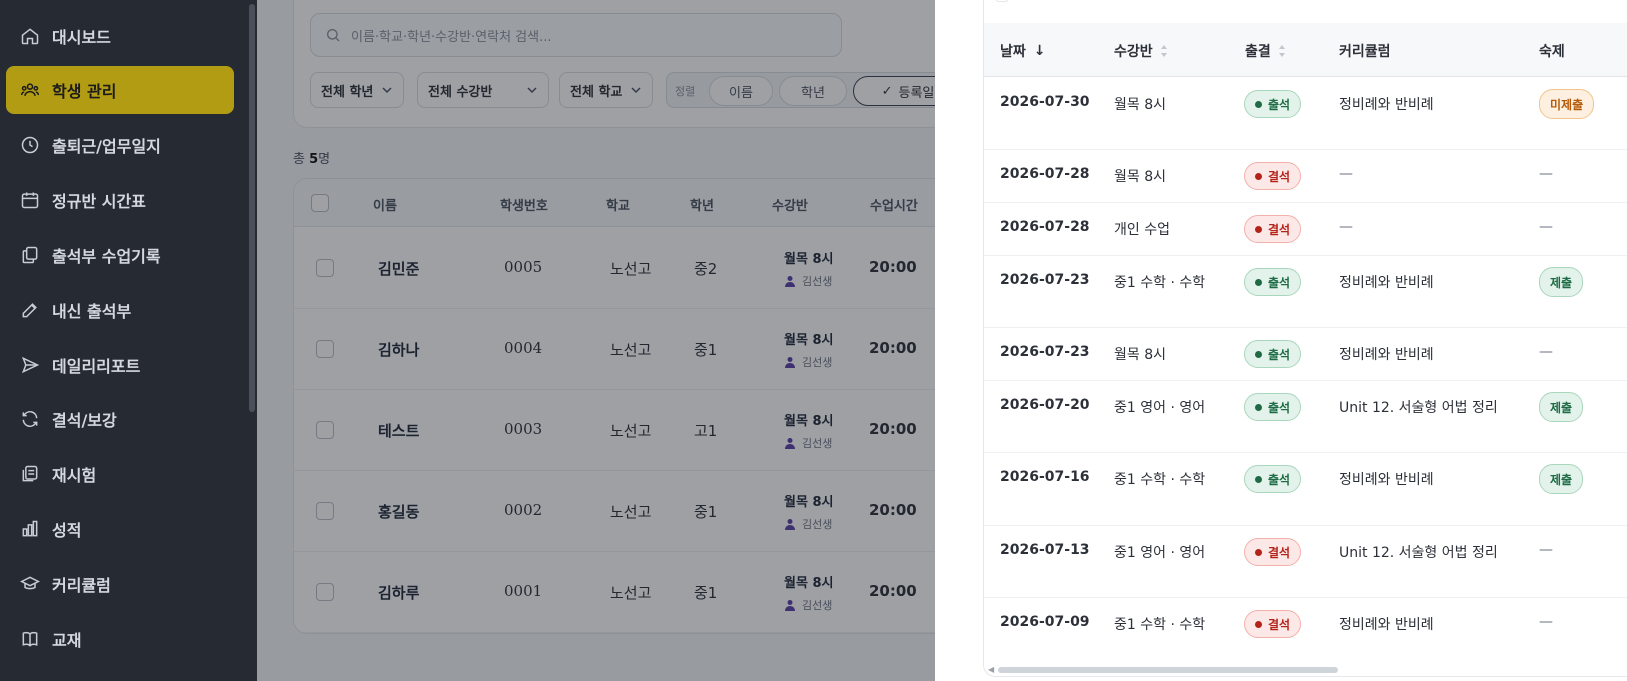 Image resolution: width=1627 pixels, height=681 pixels. Describe the element at coordinates (99, 201) in the screenshot. I see `sidebar-item-label: 정규반 시간표` at that location.